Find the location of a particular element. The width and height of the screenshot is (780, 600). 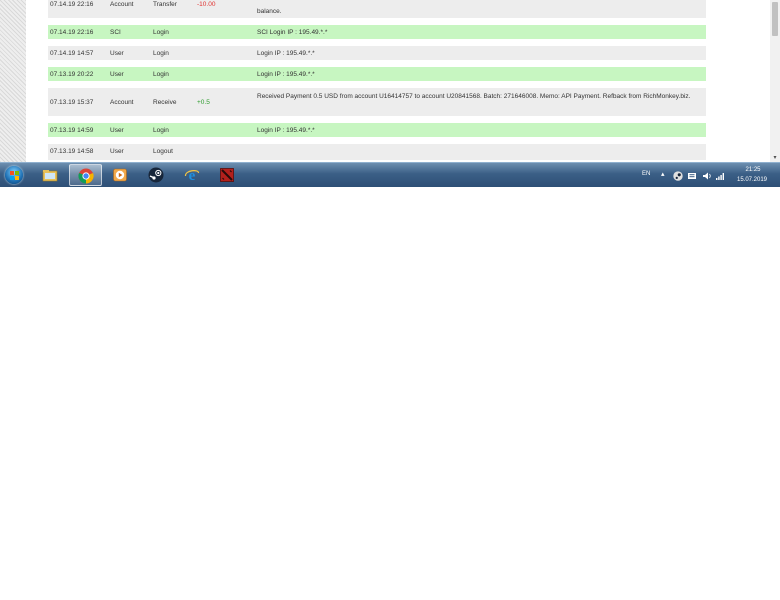

steam-tray-icon is located at coordinates (678, 176).